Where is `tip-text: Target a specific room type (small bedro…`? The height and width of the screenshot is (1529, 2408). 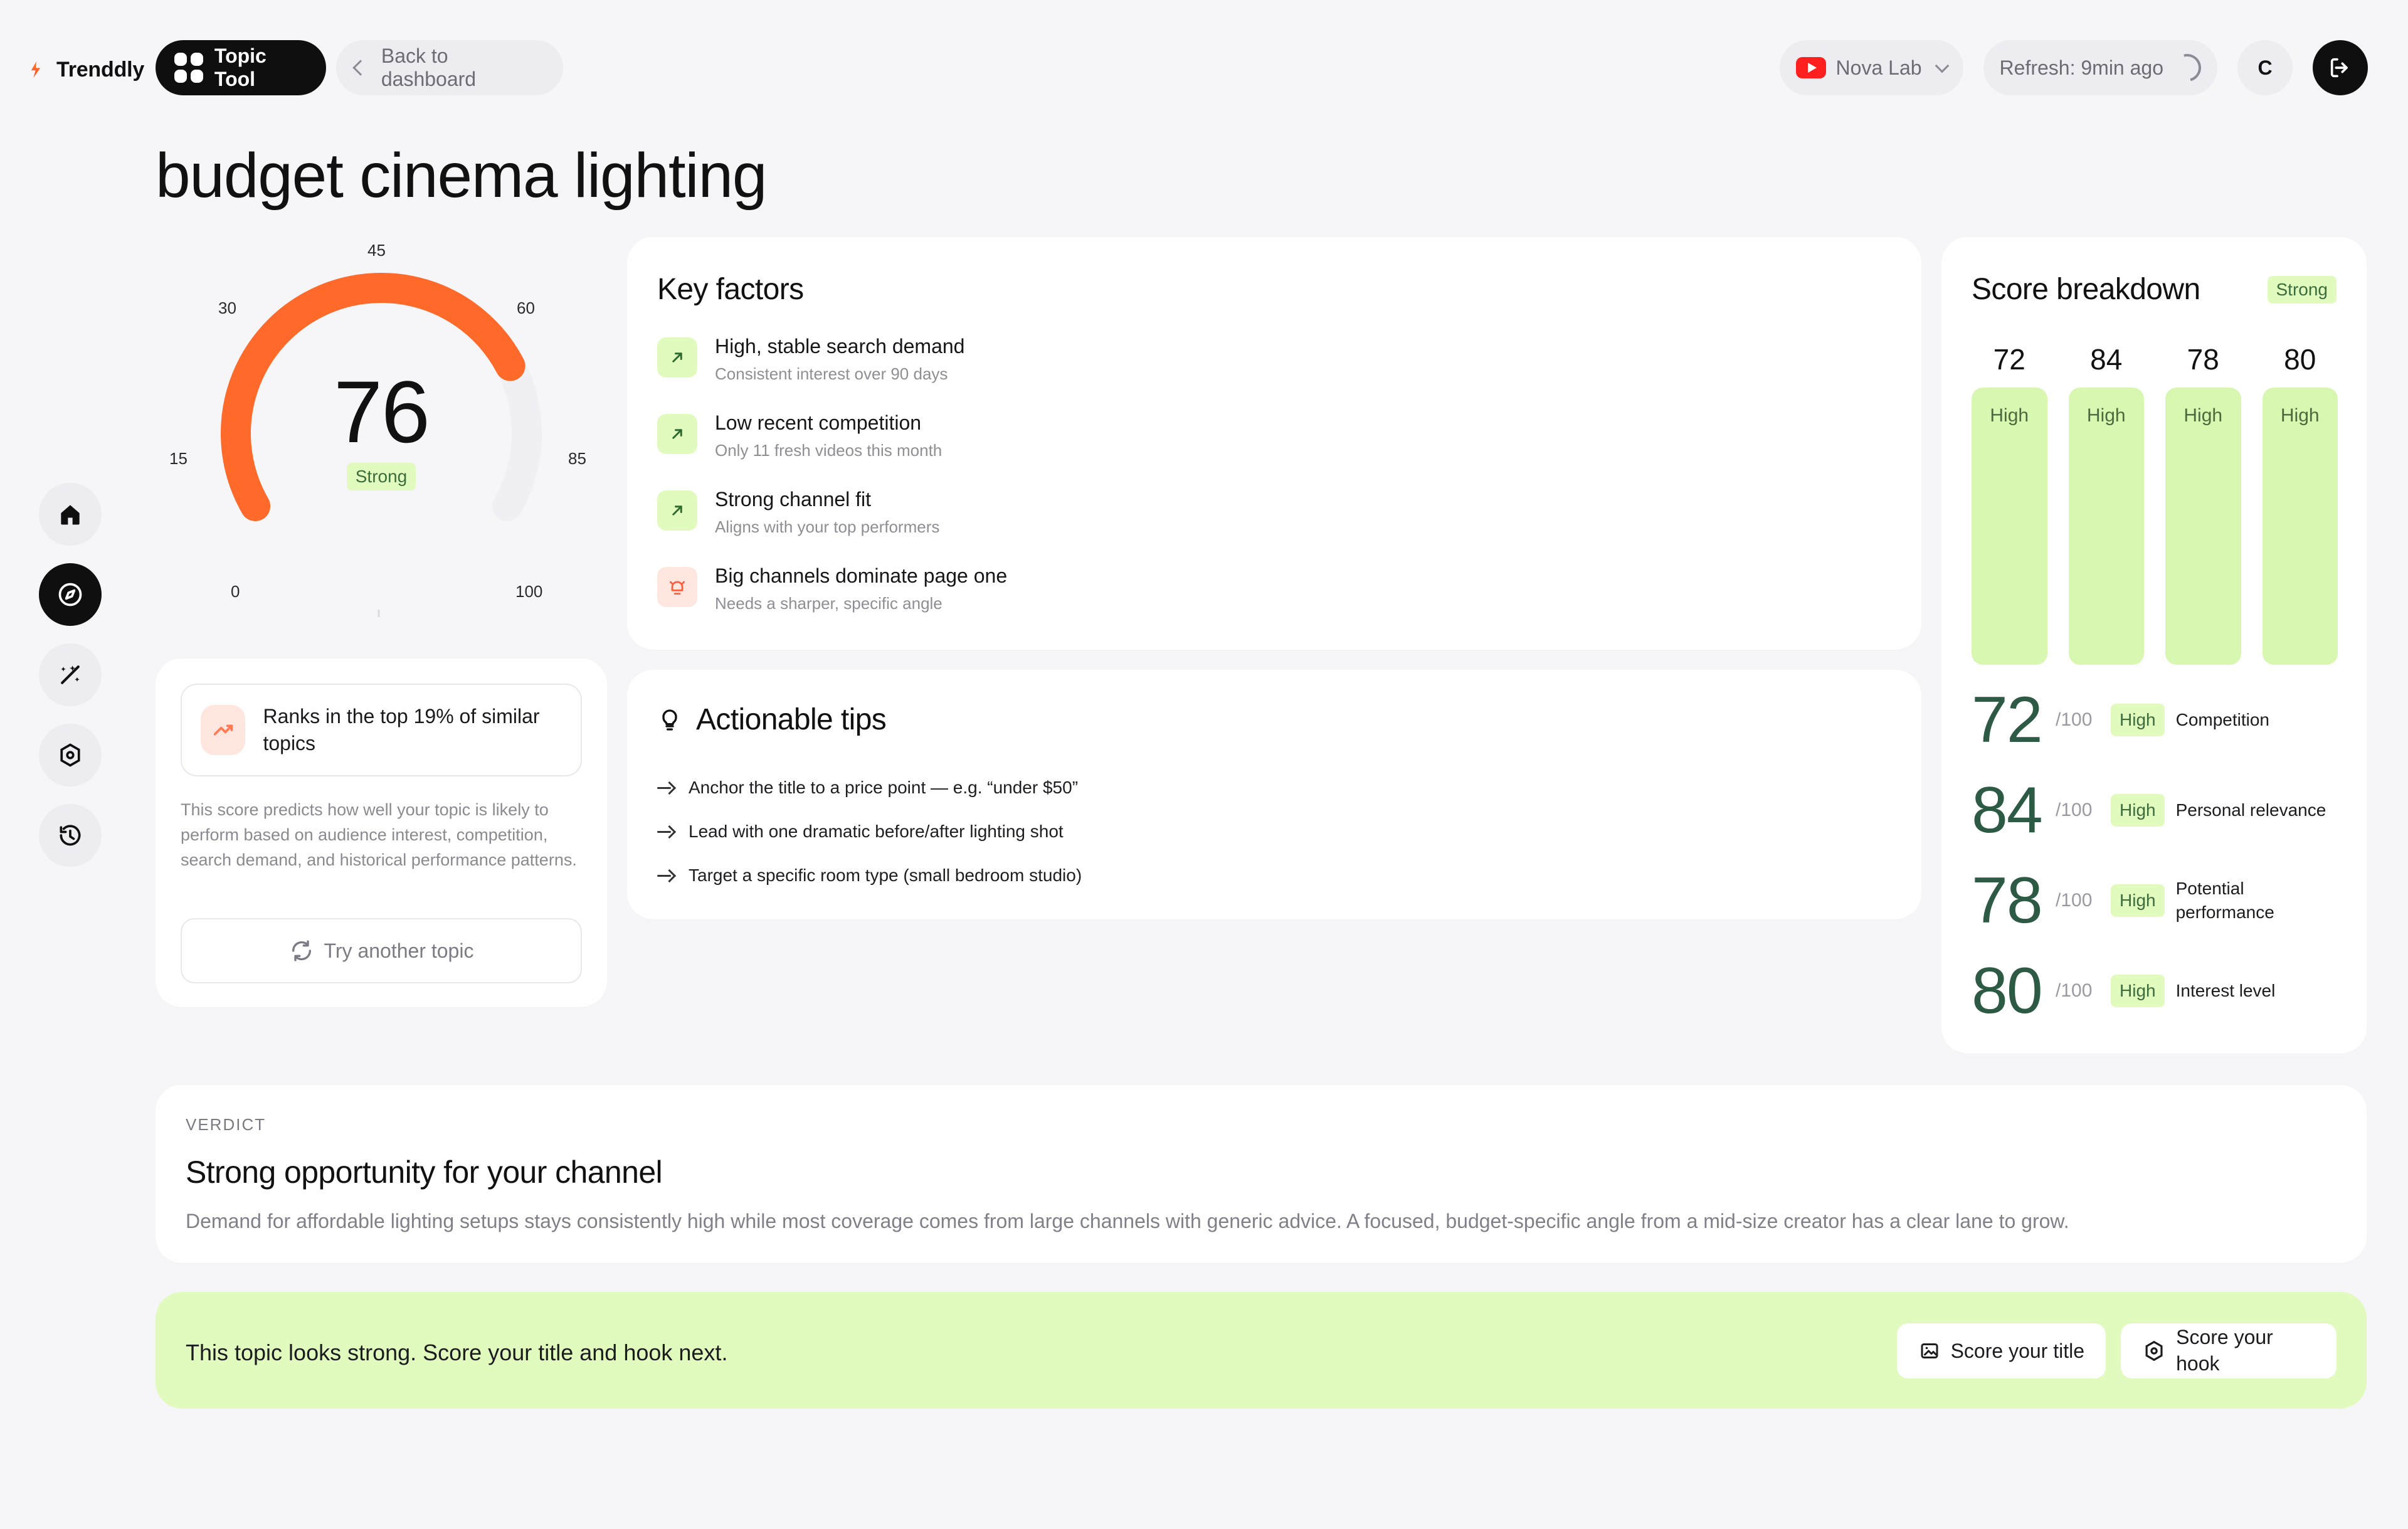 tip-text: Target a specific room type (small bedro… is located at coordinates (885, 875).